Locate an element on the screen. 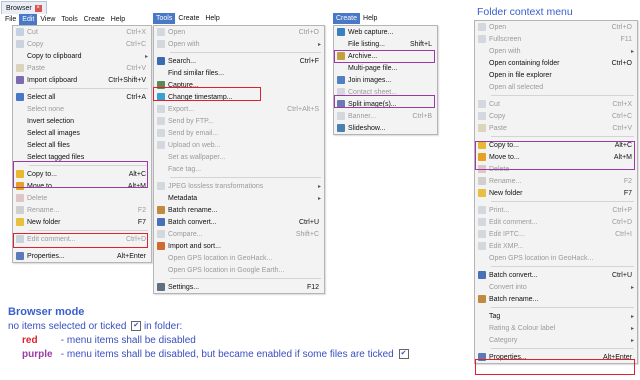  context-item-edit-iptc: Edit IPTC... Ctrl+I is located at coordinates (556, 234).